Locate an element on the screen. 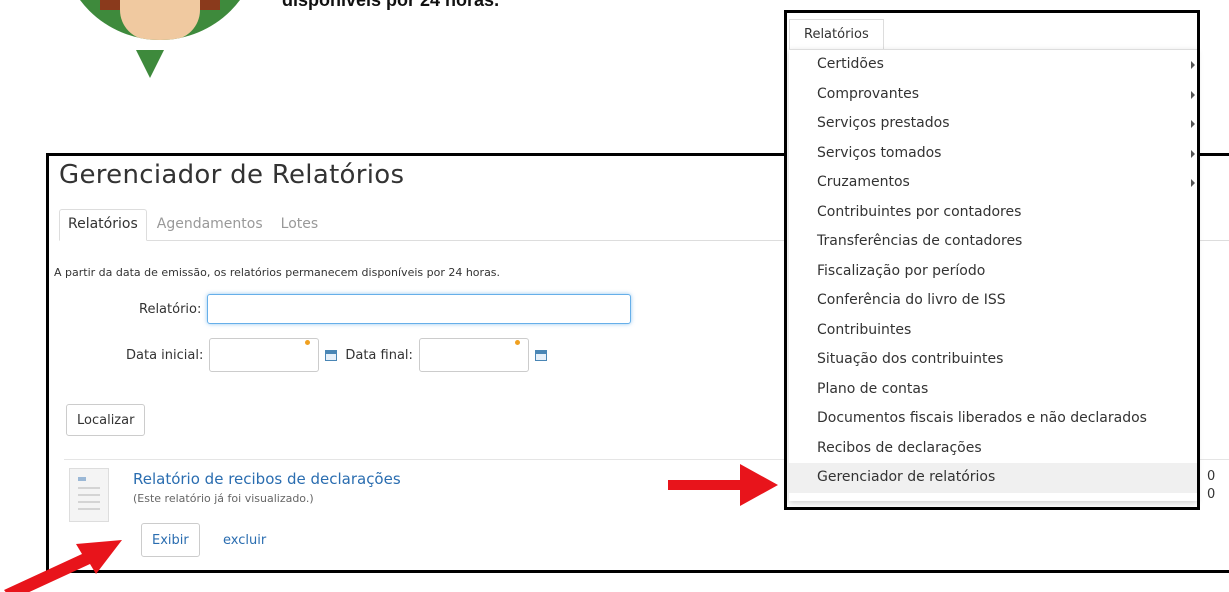 The height and width of the screenshot is (592, 1229). menu-header-tab: Relatórios is located at coordinates (836, 34).